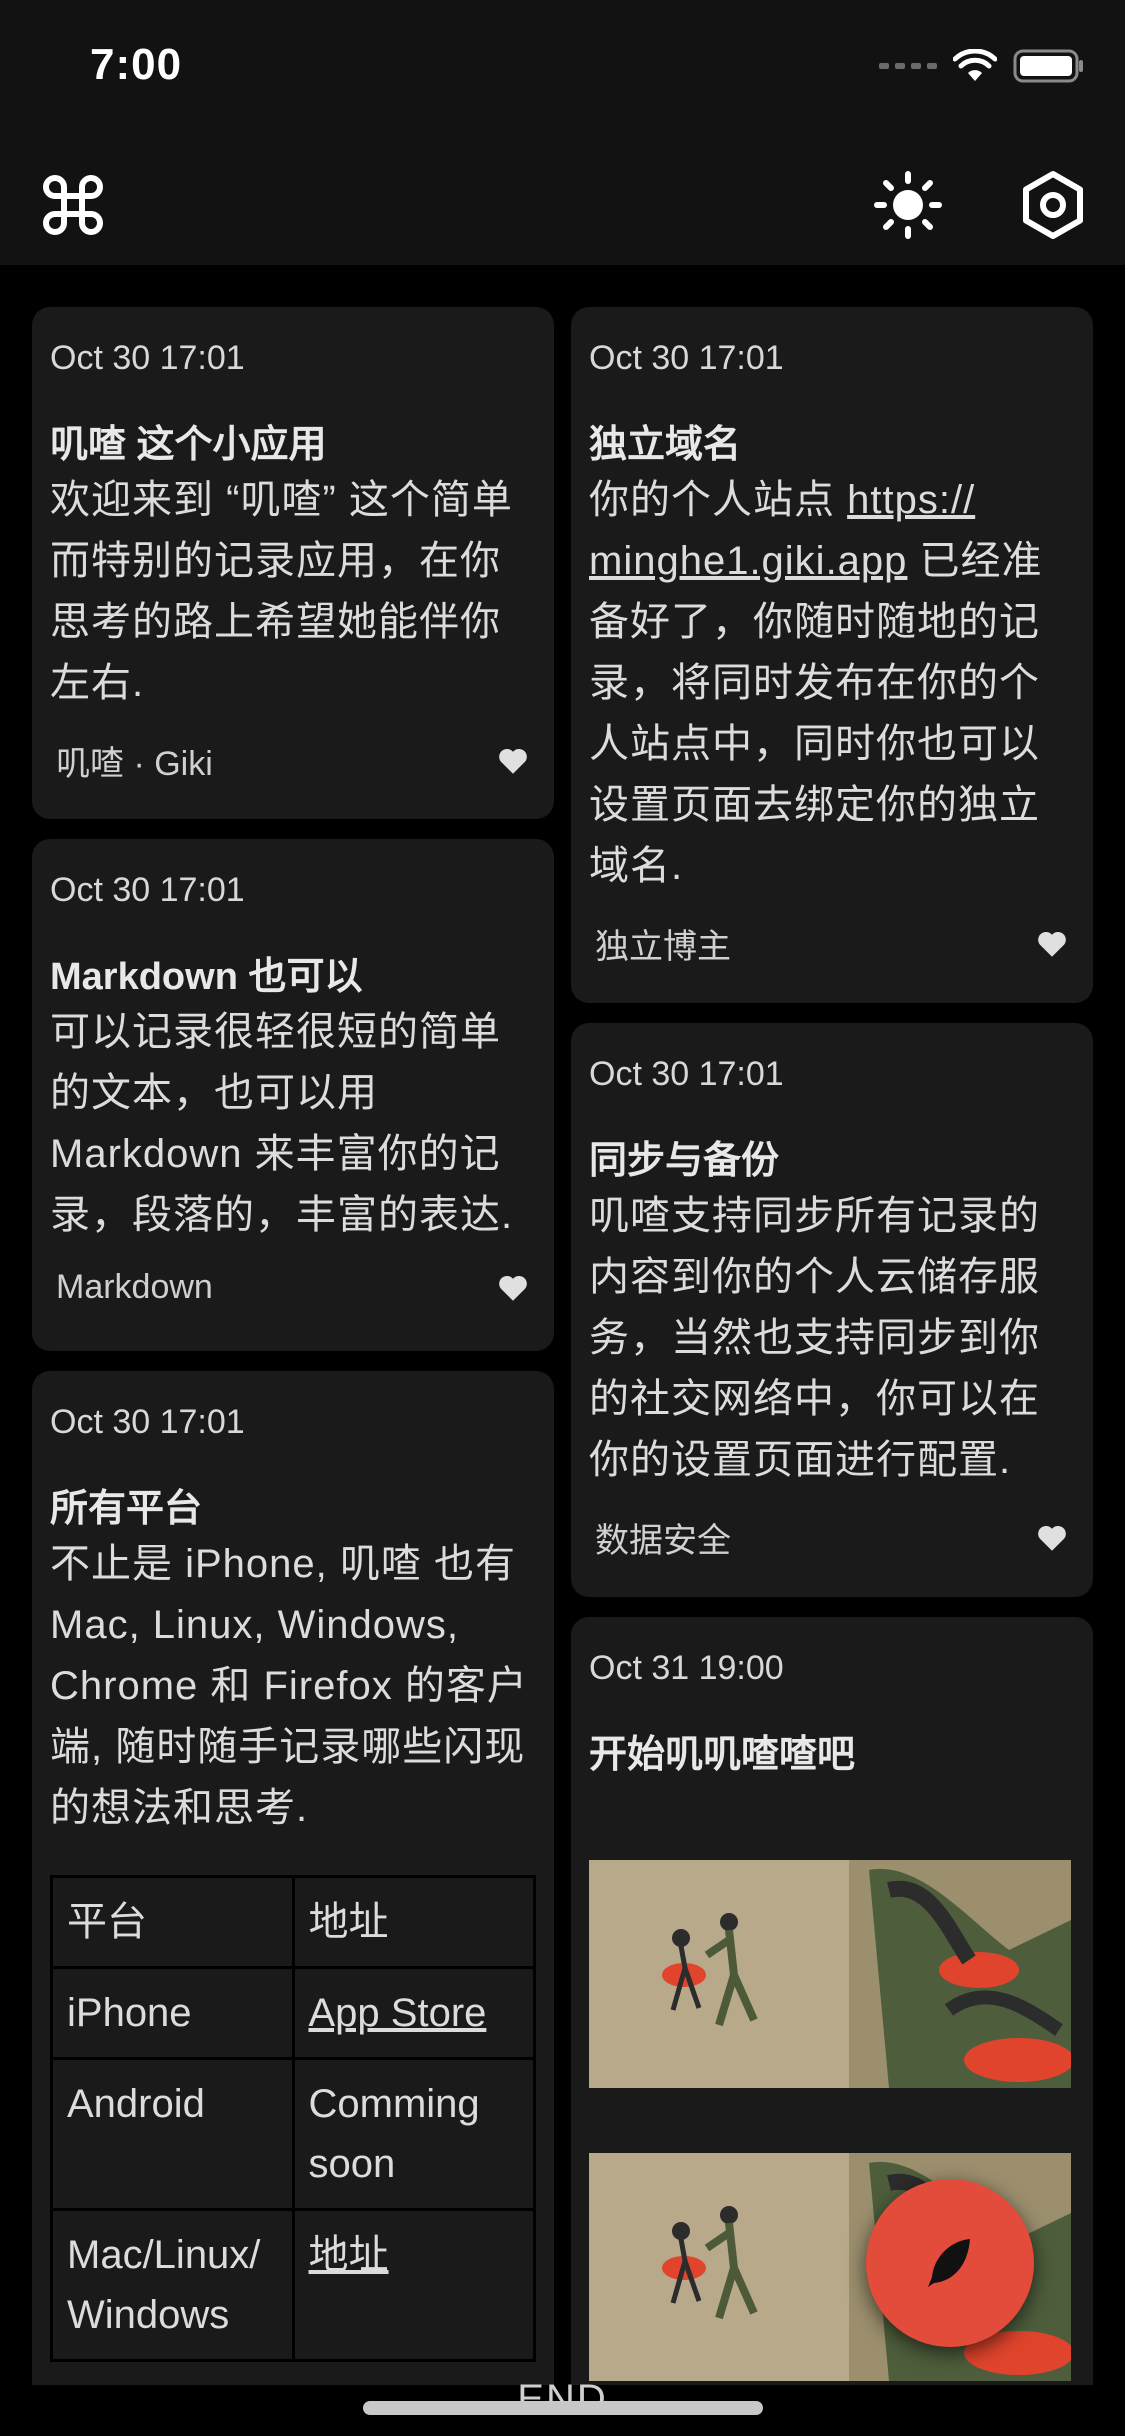 This screenshot has height=2436, width=1125. I want to click on status-bar: 7:00, so click(562, 70).